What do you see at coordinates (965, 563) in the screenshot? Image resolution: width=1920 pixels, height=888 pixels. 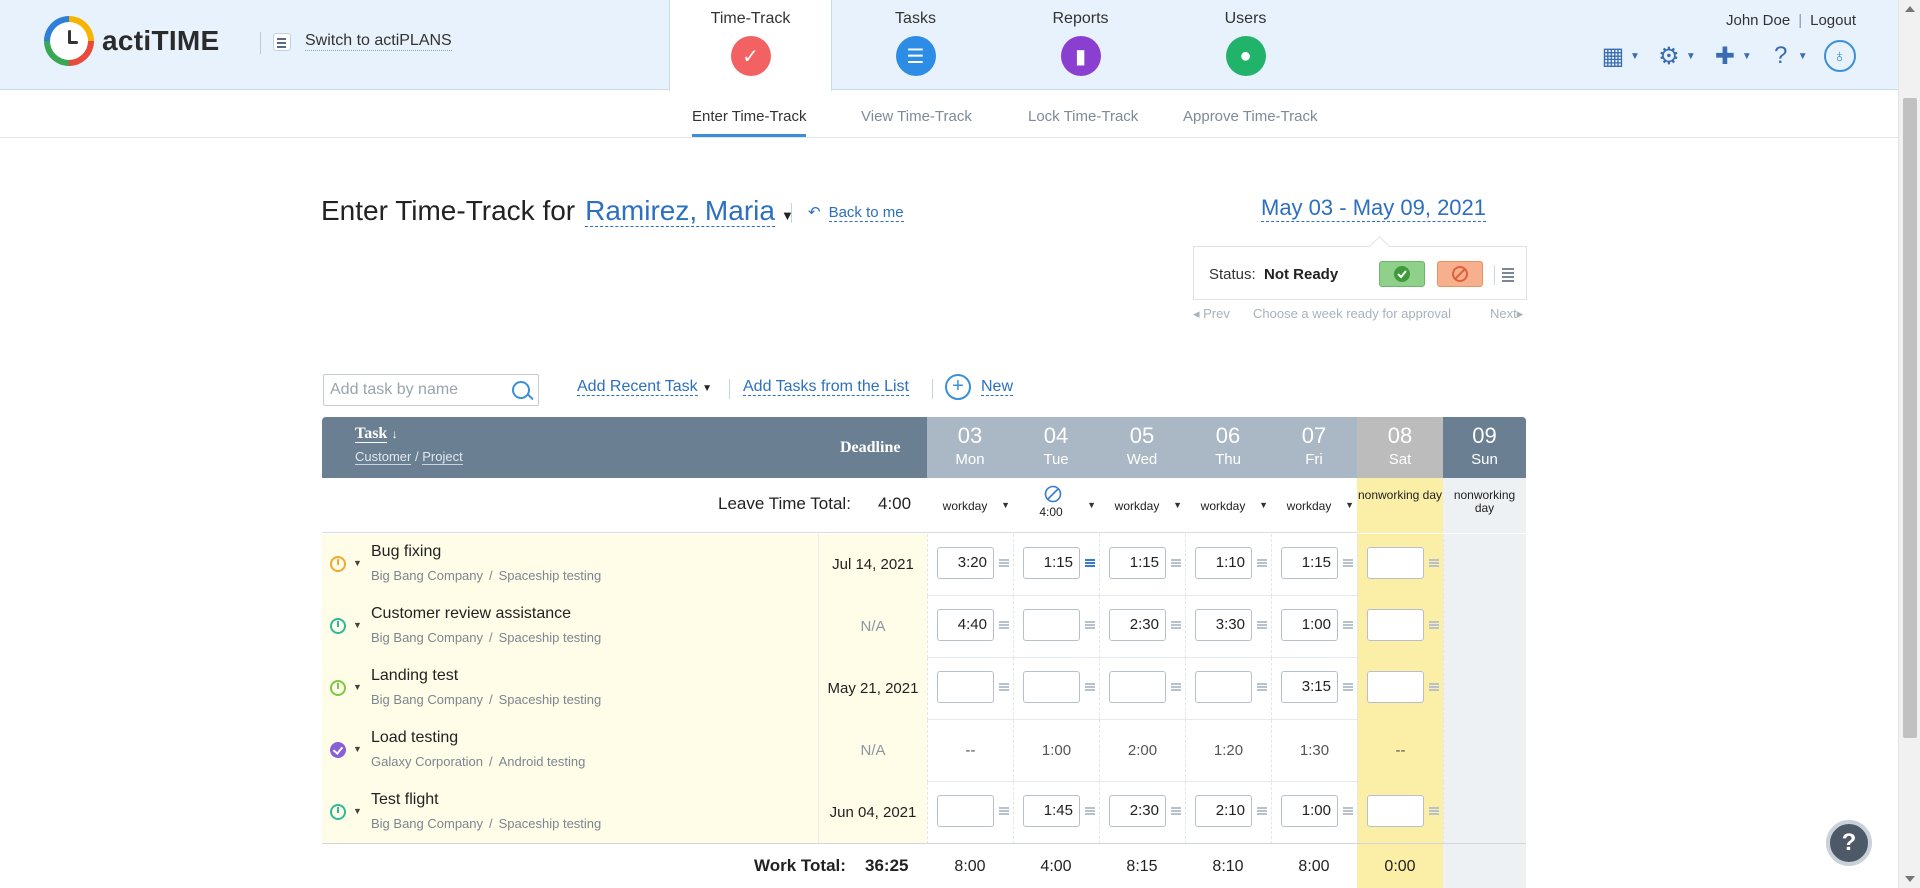 I see `time-input: 3:20` at bounding box center [965, 563].